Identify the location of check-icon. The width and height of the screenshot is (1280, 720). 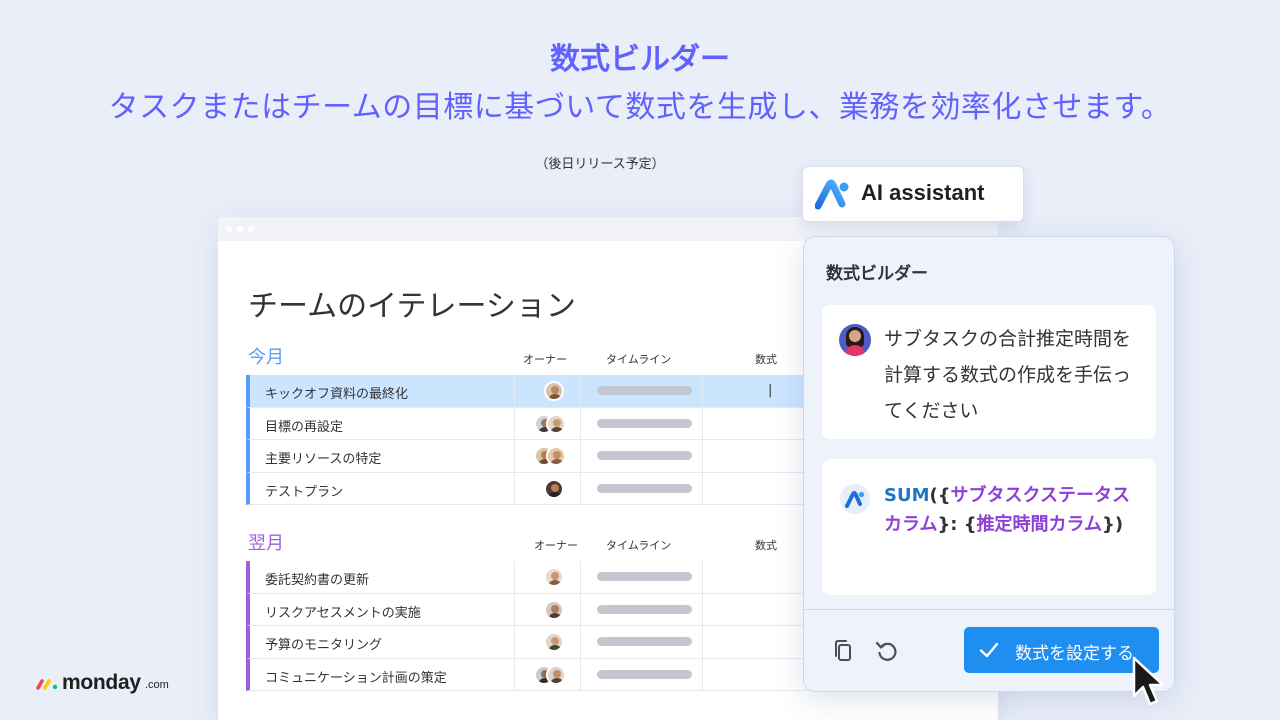
(989, 650).